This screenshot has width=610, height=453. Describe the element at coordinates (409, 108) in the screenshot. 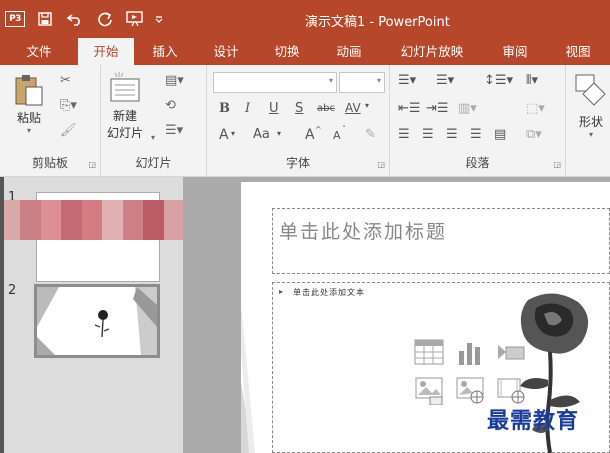

I see `decrease-indent-icon: ⇤☰` at that location.